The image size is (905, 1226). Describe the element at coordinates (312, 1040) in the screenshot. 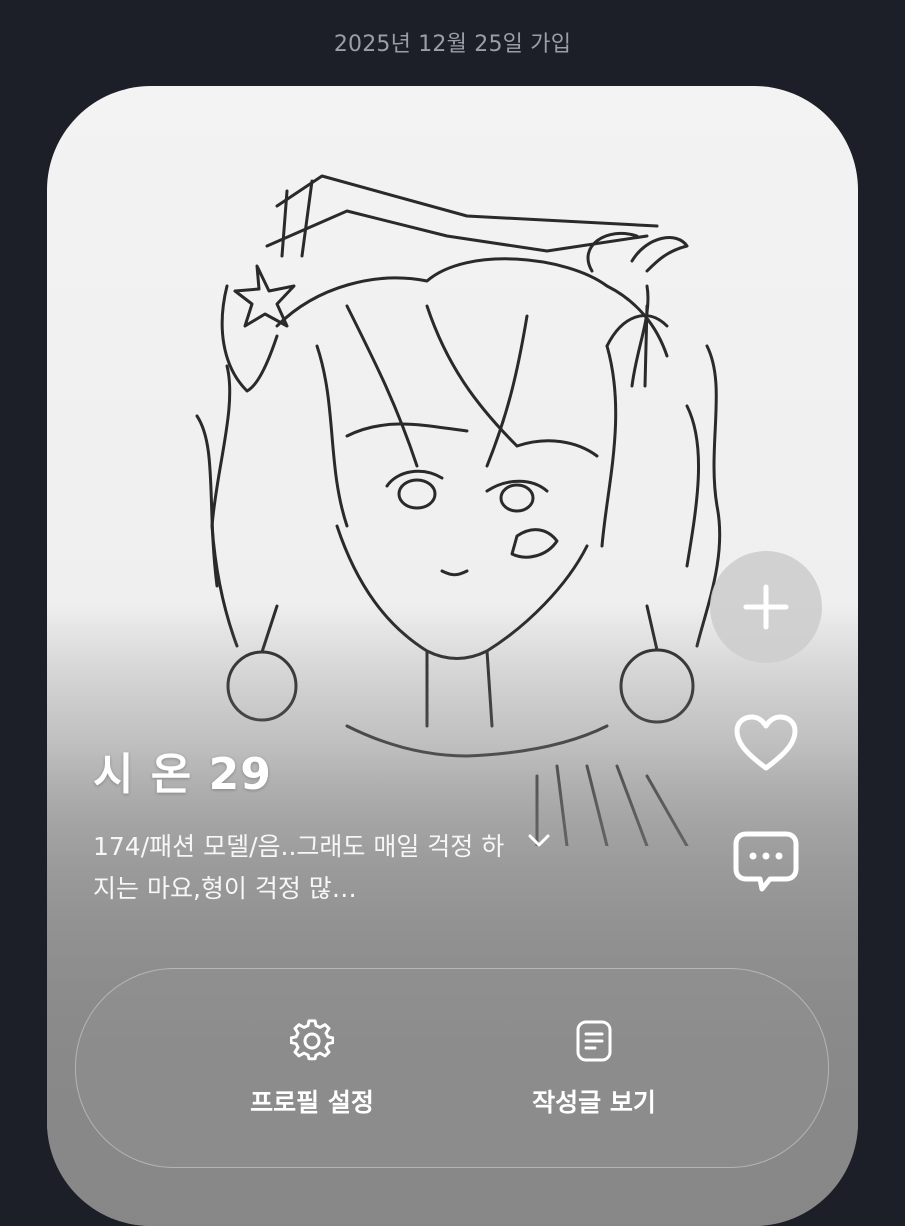

I see `gear-icon` at that location.